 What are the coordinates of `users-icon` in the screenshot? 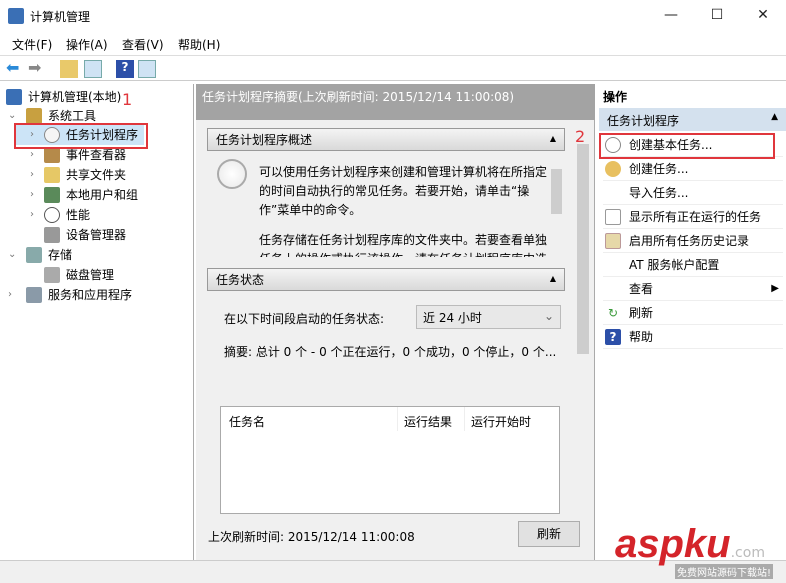 It's located at (52, 195).